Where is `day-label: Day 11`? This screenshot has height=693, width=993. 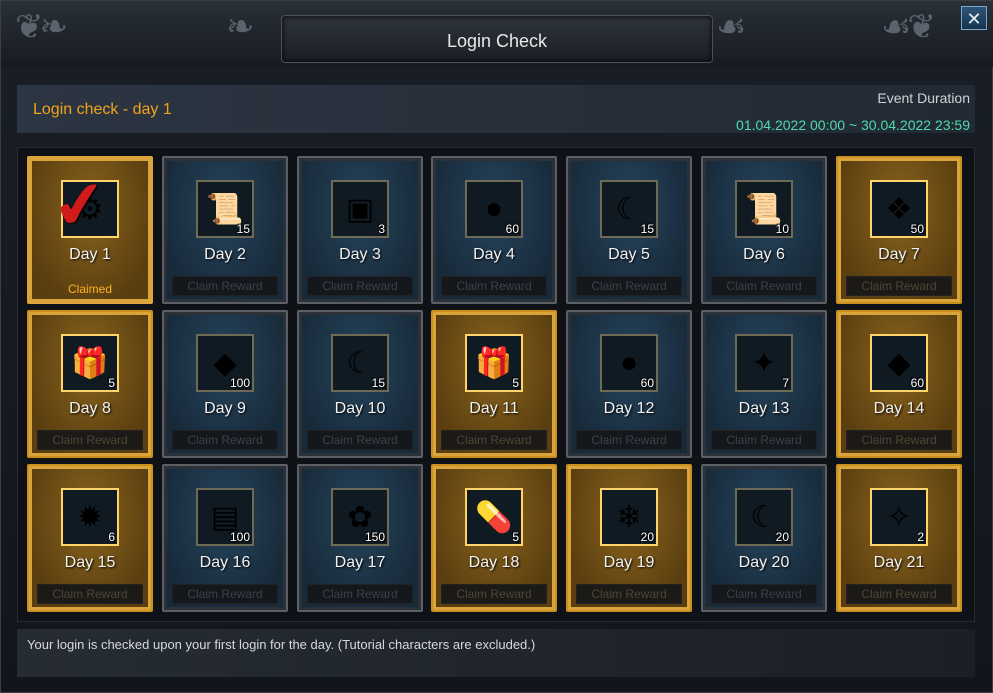 day-label: Day 11 is located at coordinates (494, 408).